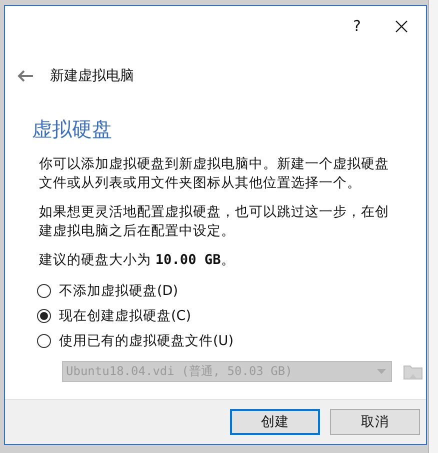 Image resolution: width=438 pixels, height=453 pixels. Describe the element at coordinates (214, 174) in the screenshot. I see `description-text: 你可以添加虚拟硬盘到新虚拟电脑中。新建一个虚拟硬盘文件或从列表或用文件夹图标从其他位置选择一个。` at that location.